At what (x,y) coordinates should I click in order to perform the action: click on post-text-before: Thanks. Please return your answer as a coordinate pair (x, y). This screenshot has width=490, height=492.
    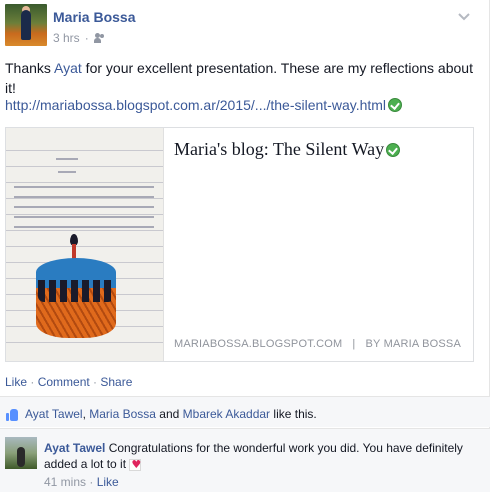
    Looking at the image, I should click on (30, 68).